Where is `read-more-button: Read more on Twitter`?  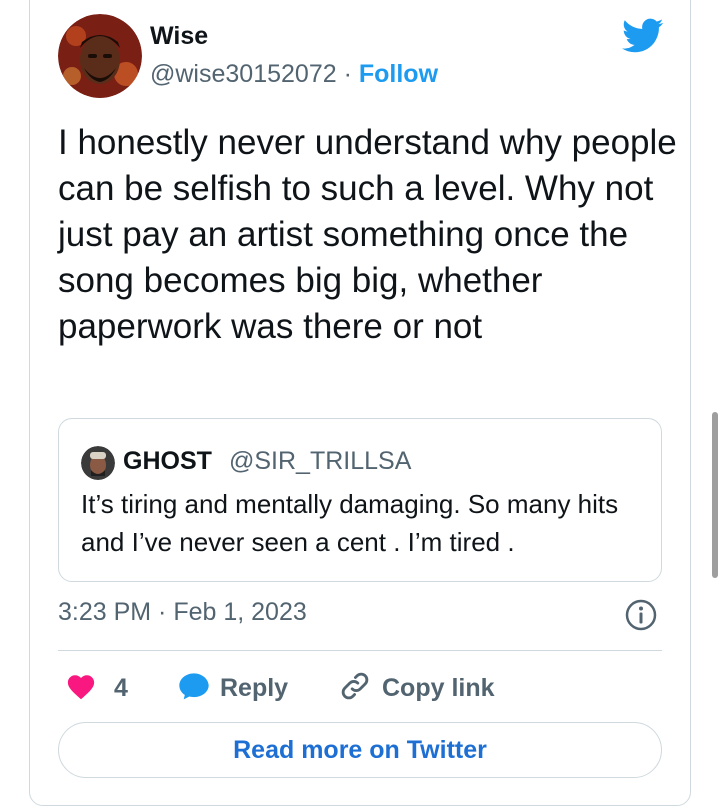
read-more-button: Read more on Twitter is located at coordinates (360, 750).